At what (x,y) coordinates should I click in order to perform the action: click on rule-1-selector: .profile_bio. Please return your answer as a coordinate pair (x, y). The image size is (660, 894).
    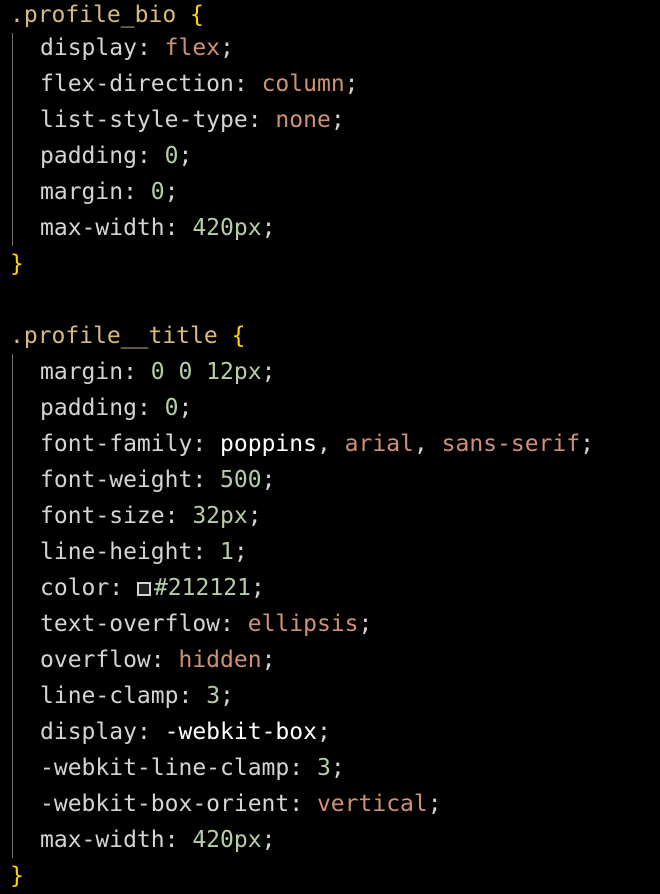
    Looking at the image, I should click on (93, 15).